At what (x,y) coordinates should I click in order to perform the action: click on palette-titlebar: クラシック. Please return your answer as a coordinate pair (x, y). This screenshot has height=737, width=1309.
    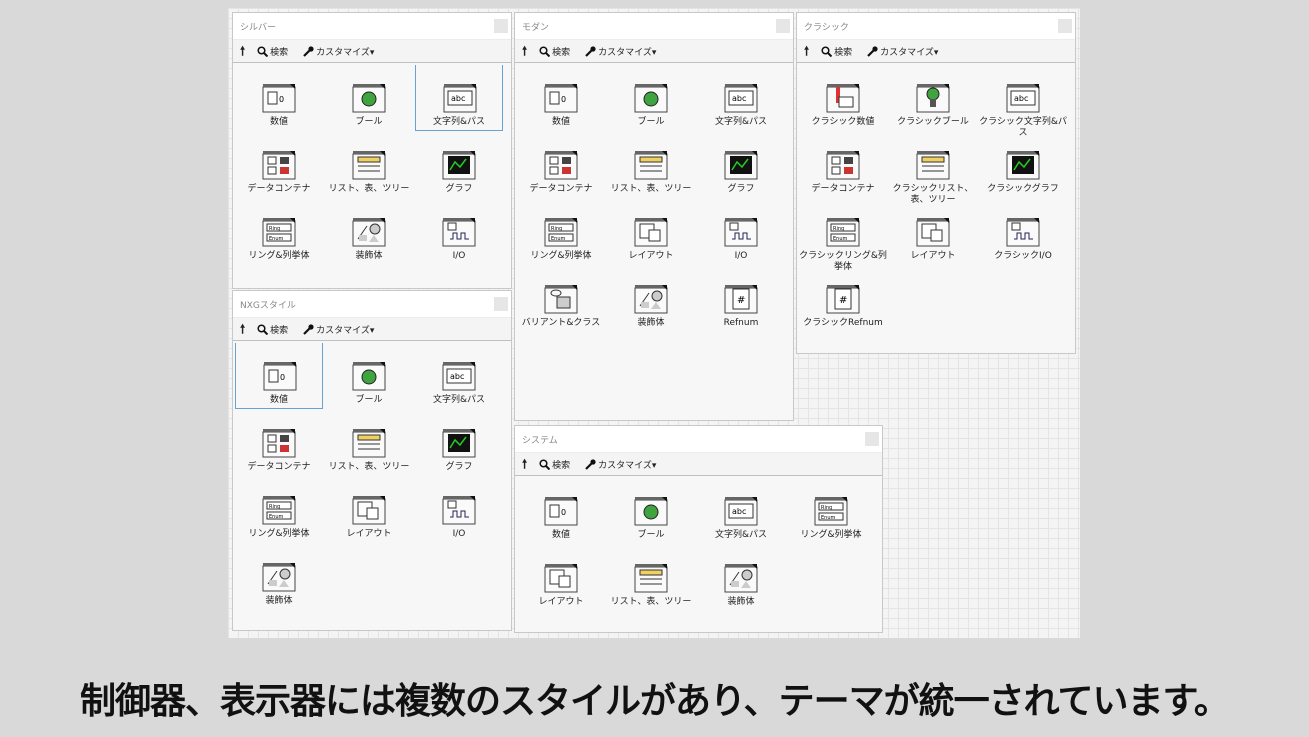
    Looking at the image, I should click on (936, 26).